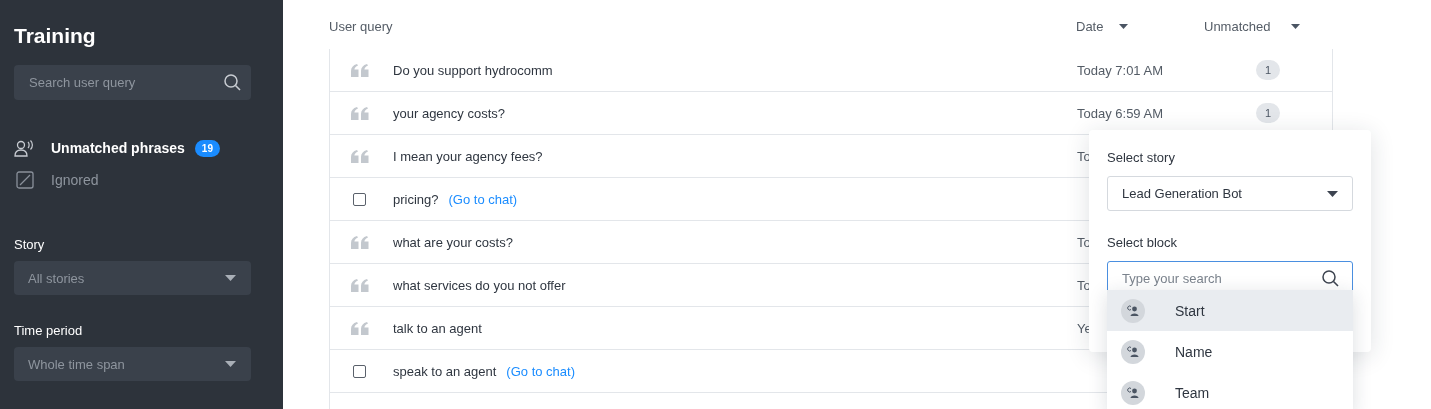 The width and height of the screenshot is (1431, 409). What do you see at coordinates (55, 36) in the screenshot?
I see `sidebar-title: Training` at bounding box center [55, 36].